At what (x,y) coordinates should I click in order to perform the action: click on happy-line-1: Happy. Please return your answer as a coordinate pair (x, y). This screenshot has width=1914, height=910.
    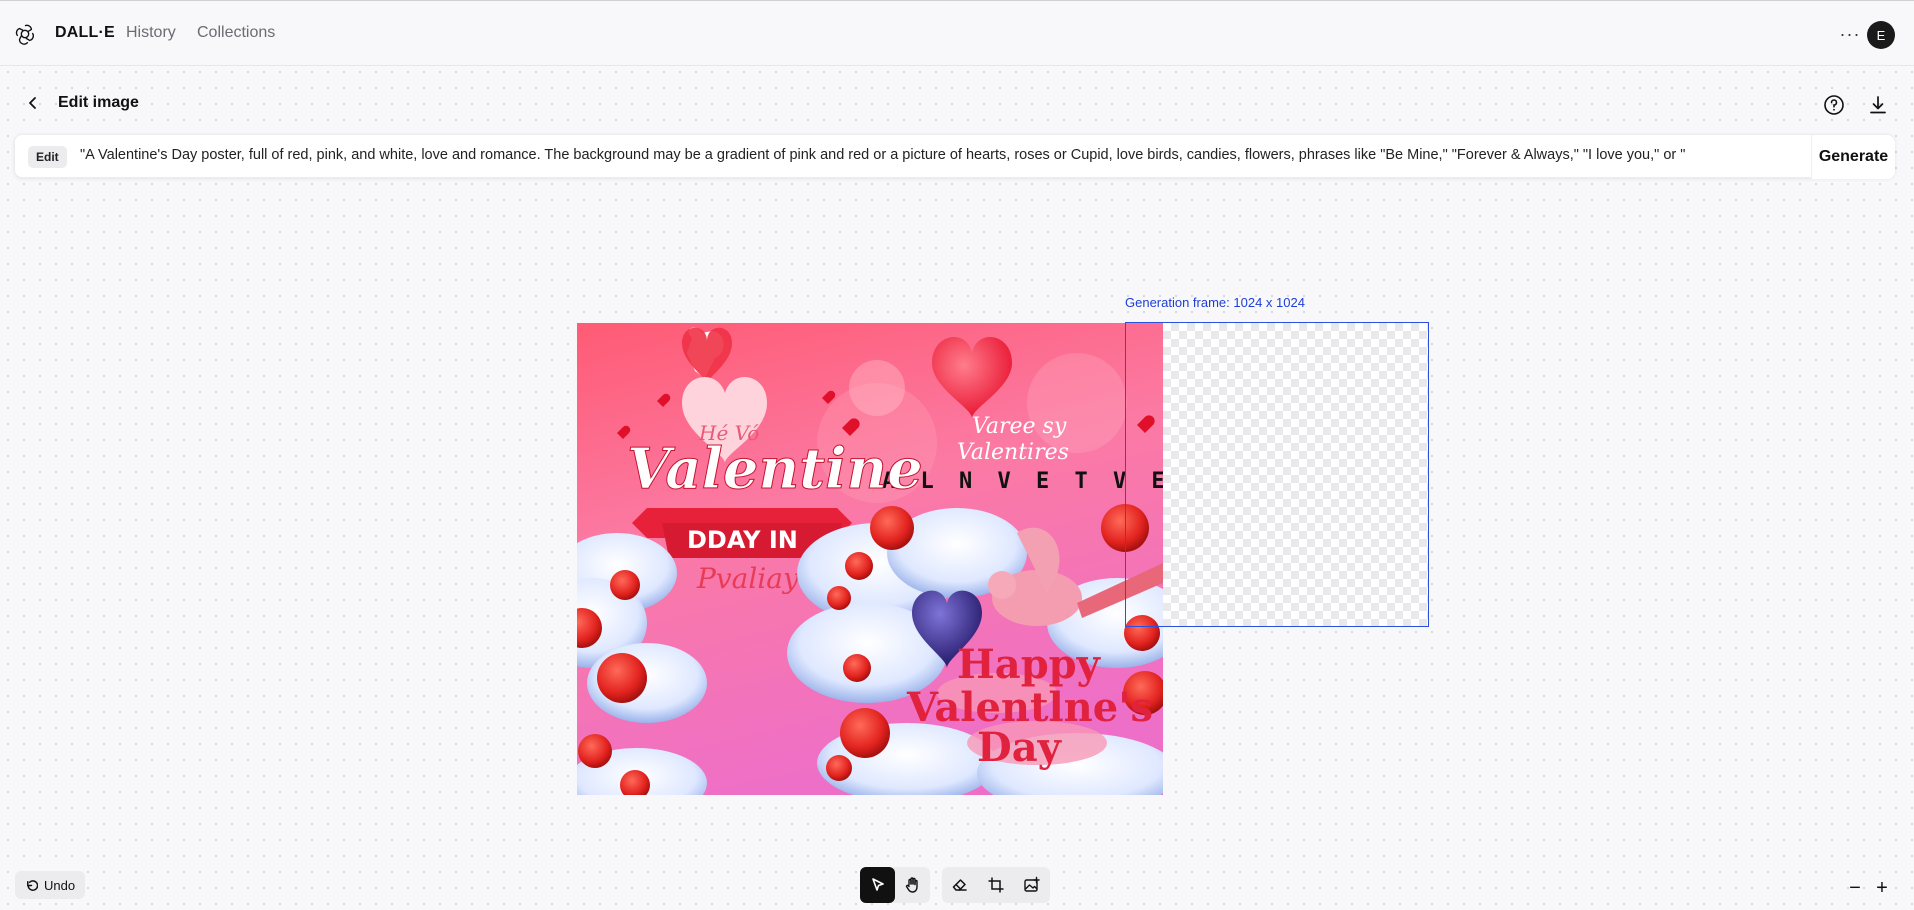
    Looking at the image, I should click on (1029, 664).